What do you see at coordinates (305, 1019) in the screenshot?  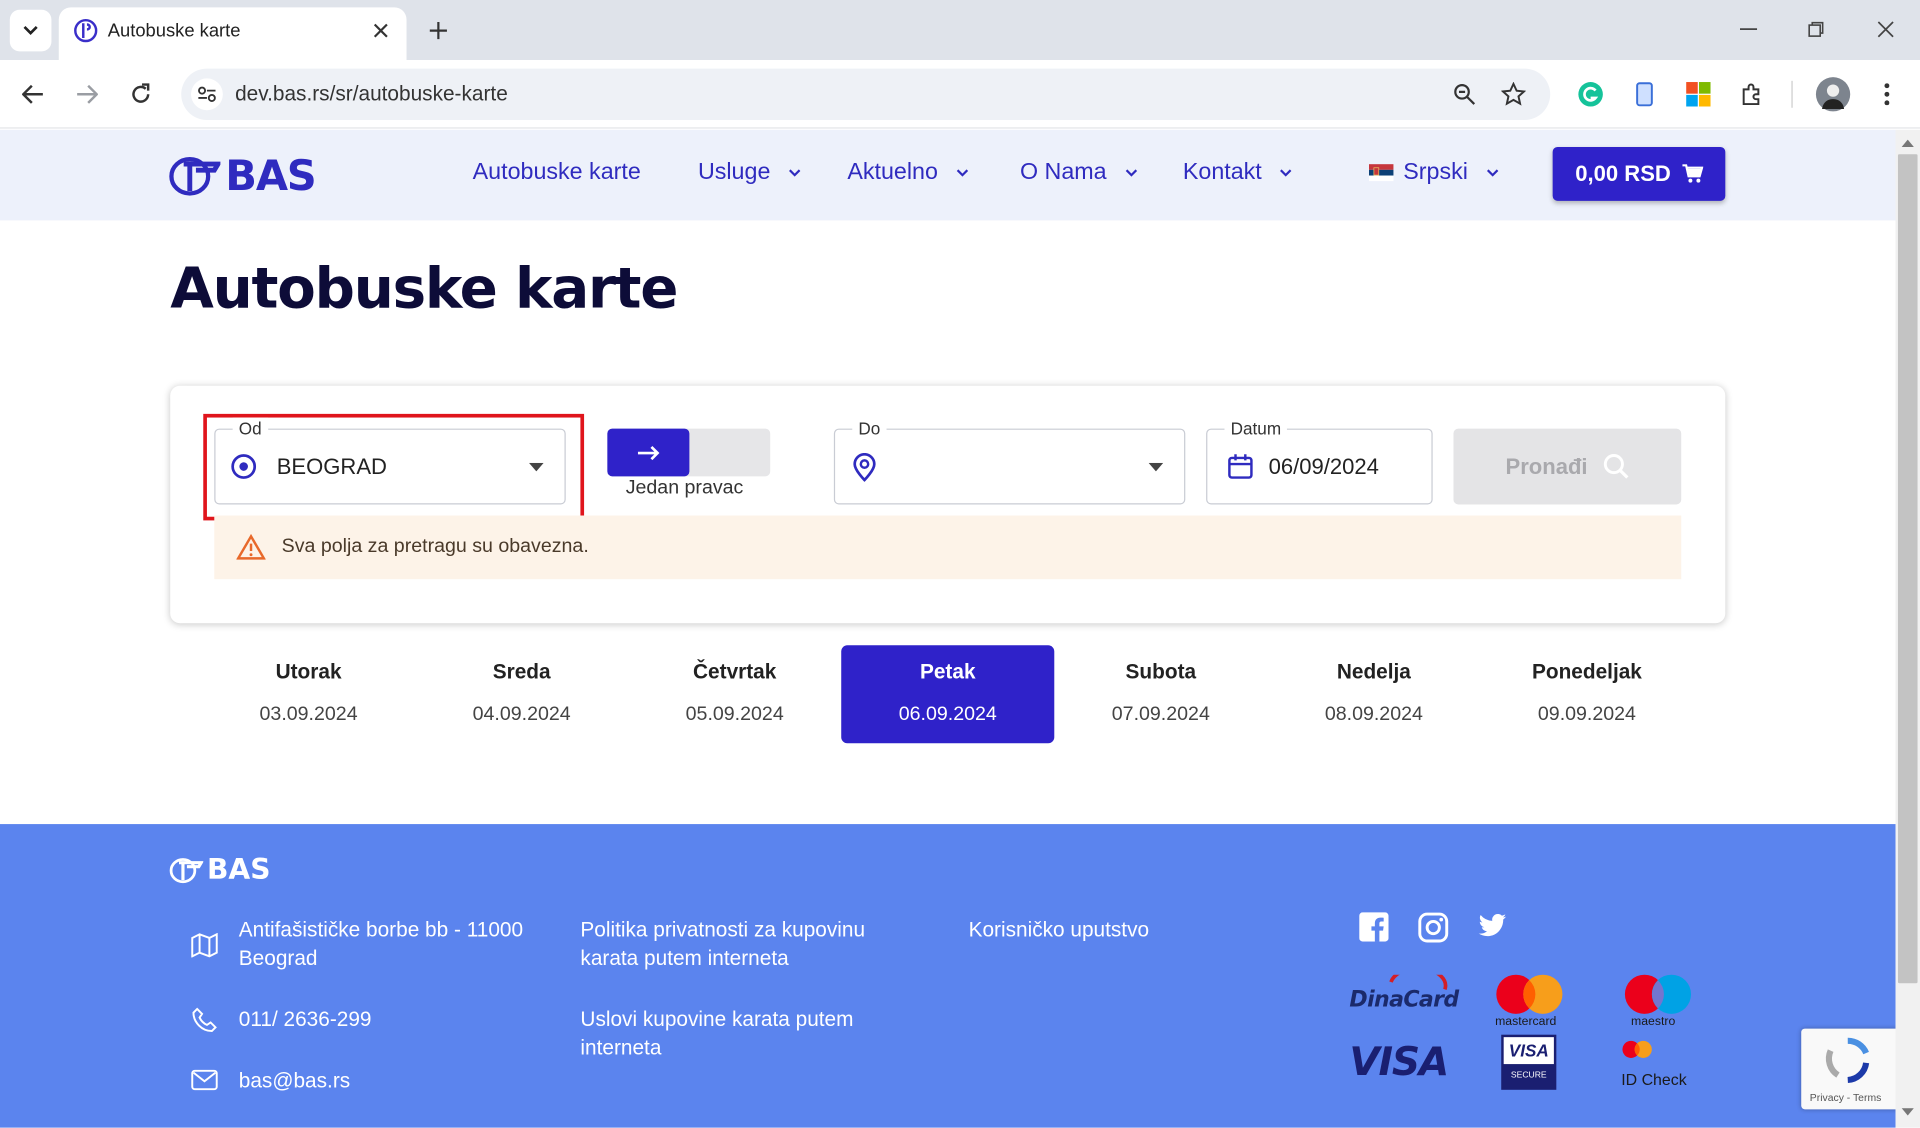 I see `footer-phone: 011/ 2636-299` at bounding box center [305, 1019].